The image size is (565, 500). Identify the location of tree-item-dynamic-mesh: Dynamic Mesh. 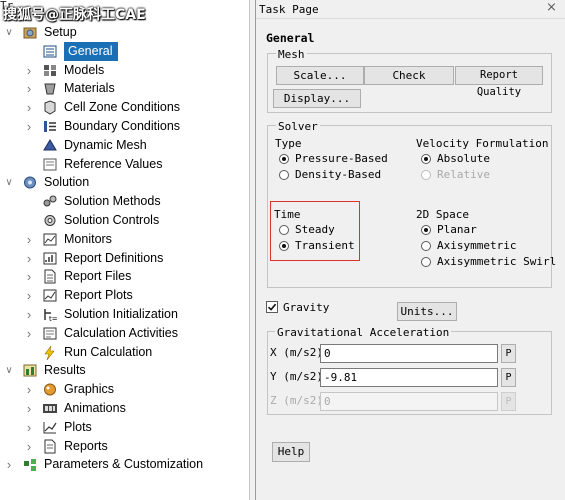
(124, 145).